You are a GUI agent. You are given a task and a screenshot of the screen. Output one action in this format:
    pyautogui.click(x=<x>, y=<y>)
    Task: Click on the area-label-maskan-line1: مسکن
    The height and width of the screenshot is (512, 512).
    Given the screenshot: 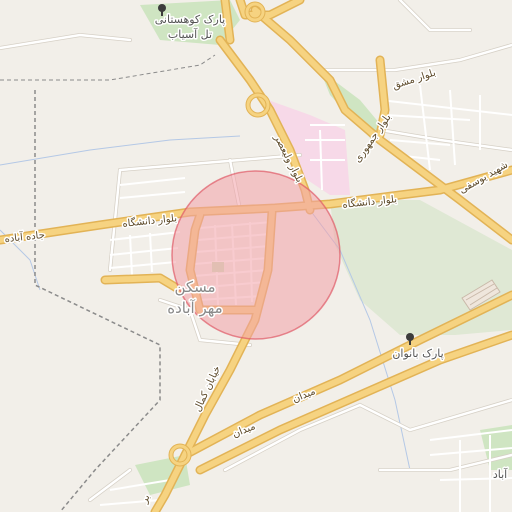 What is the action you would take?
    pyautogui.click(x=194, y=287)
    